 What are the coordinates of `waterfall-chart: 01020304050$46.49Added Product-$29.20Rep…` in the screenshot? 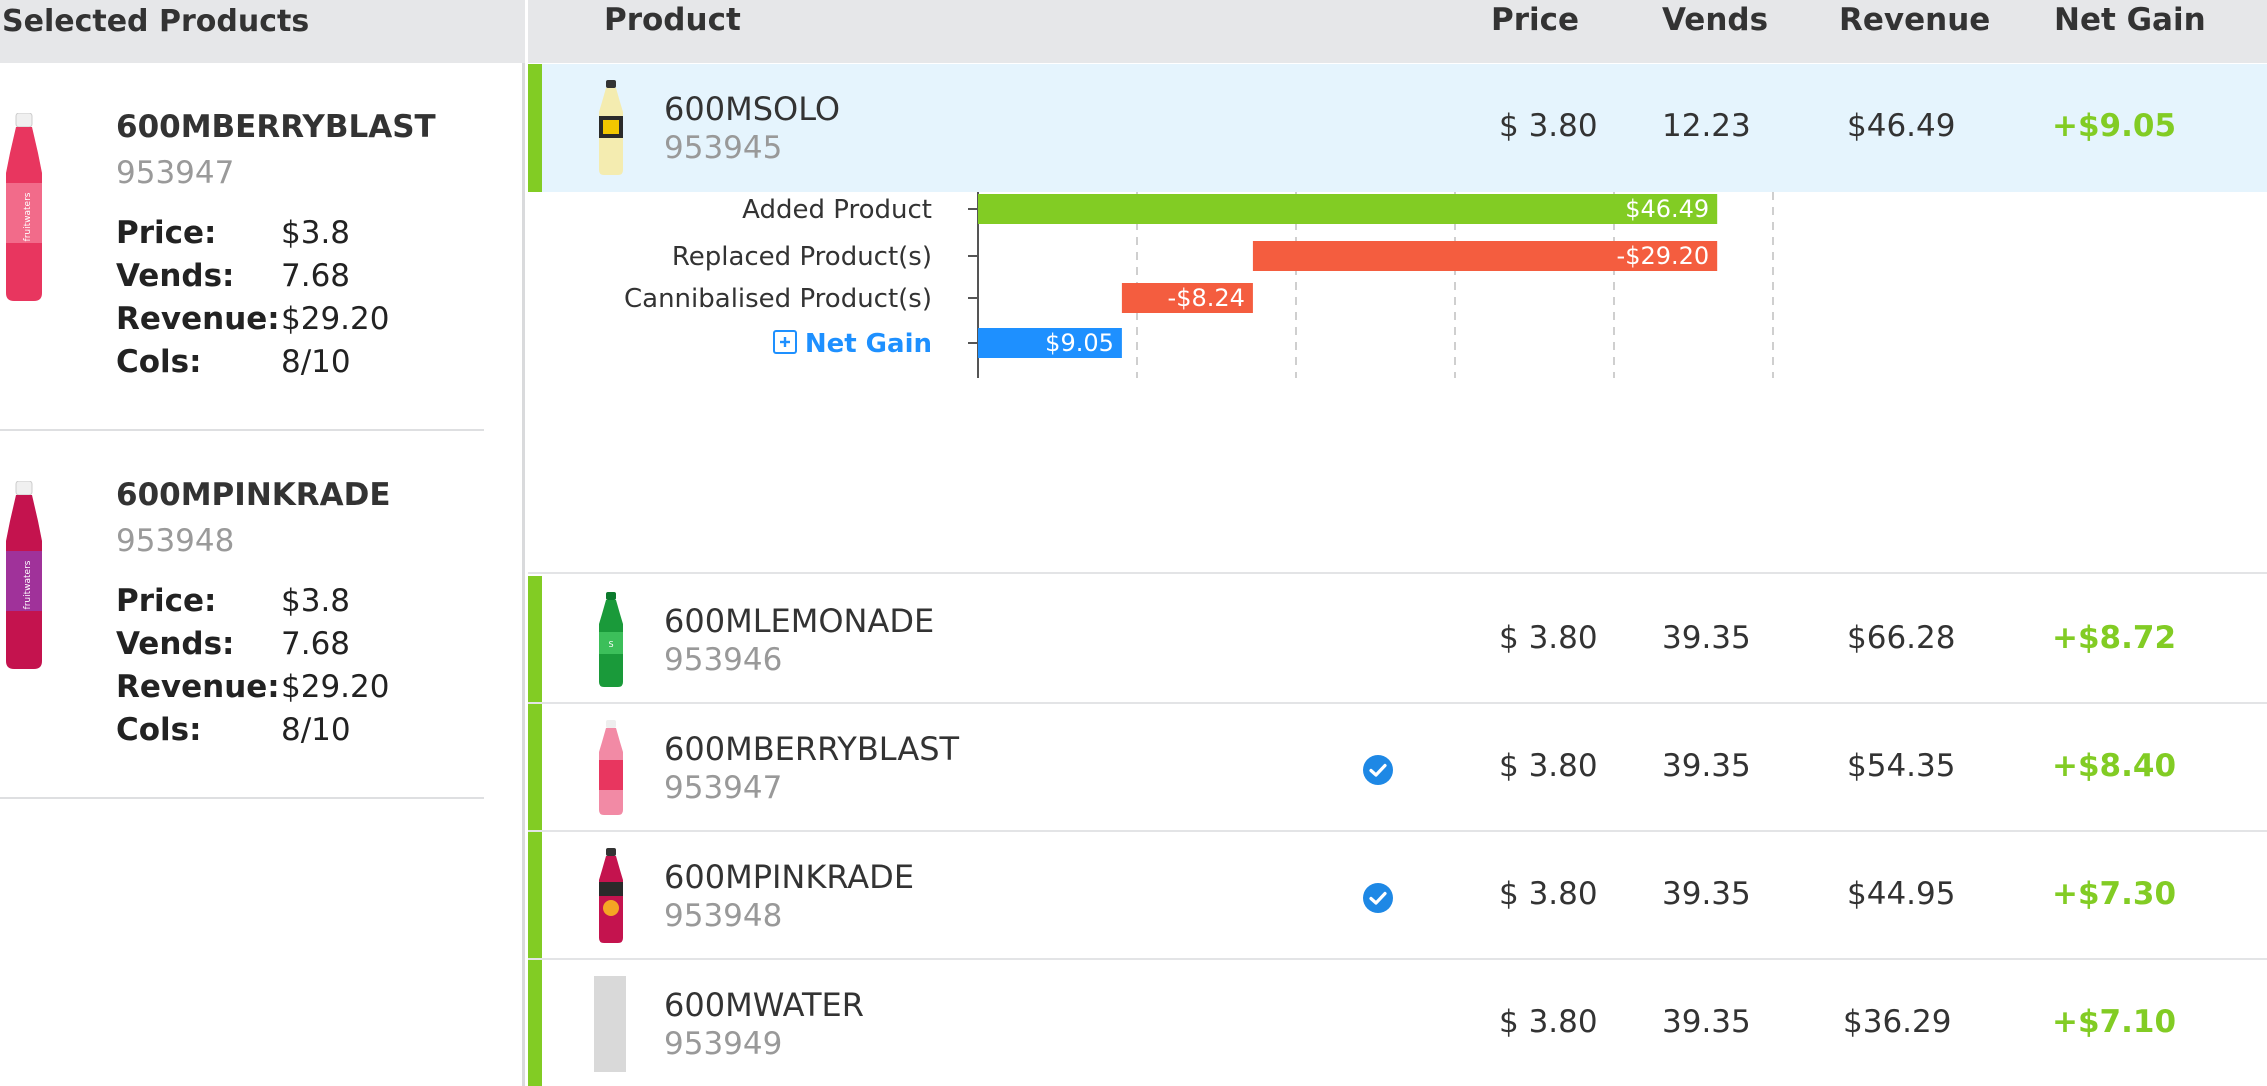 It's located at (1199, 285).